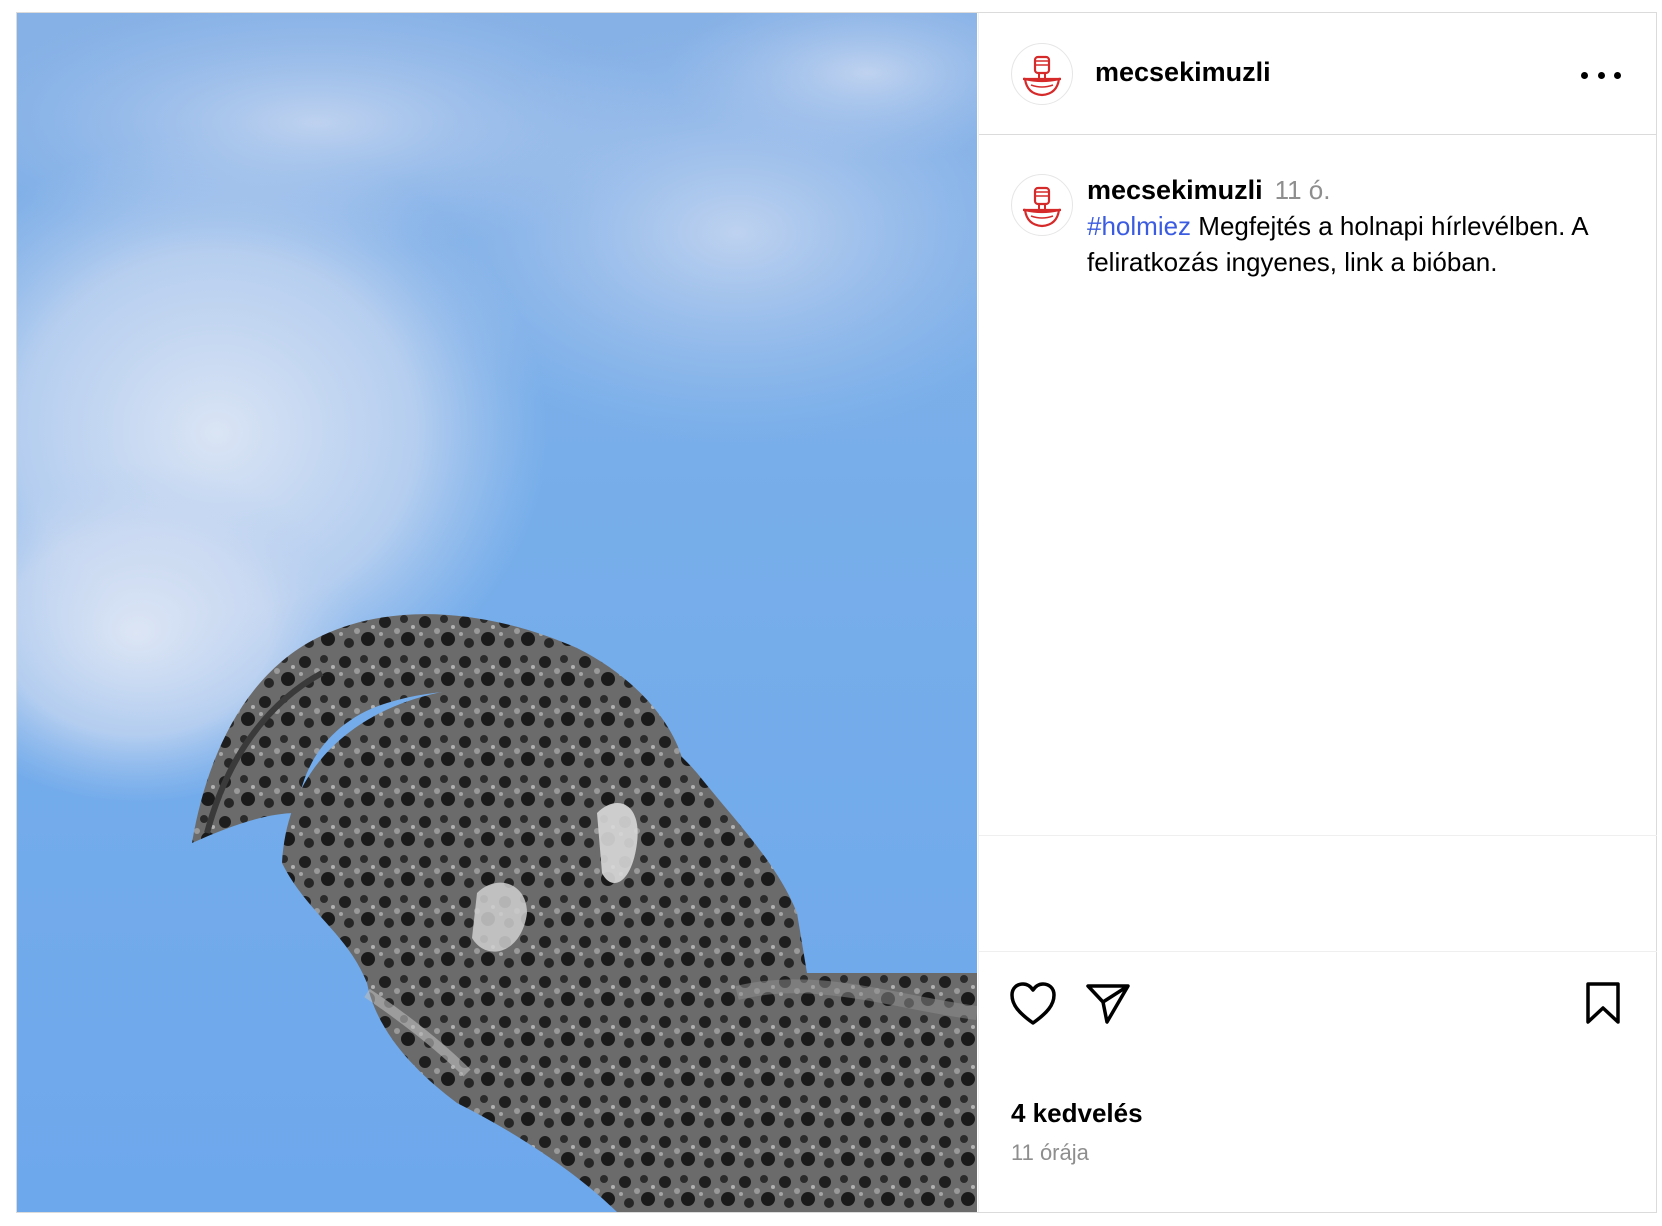 This screenshot has height=1226, width=1662. I want to click on post-timestamp: 11 órája, so click(1050, 1153).